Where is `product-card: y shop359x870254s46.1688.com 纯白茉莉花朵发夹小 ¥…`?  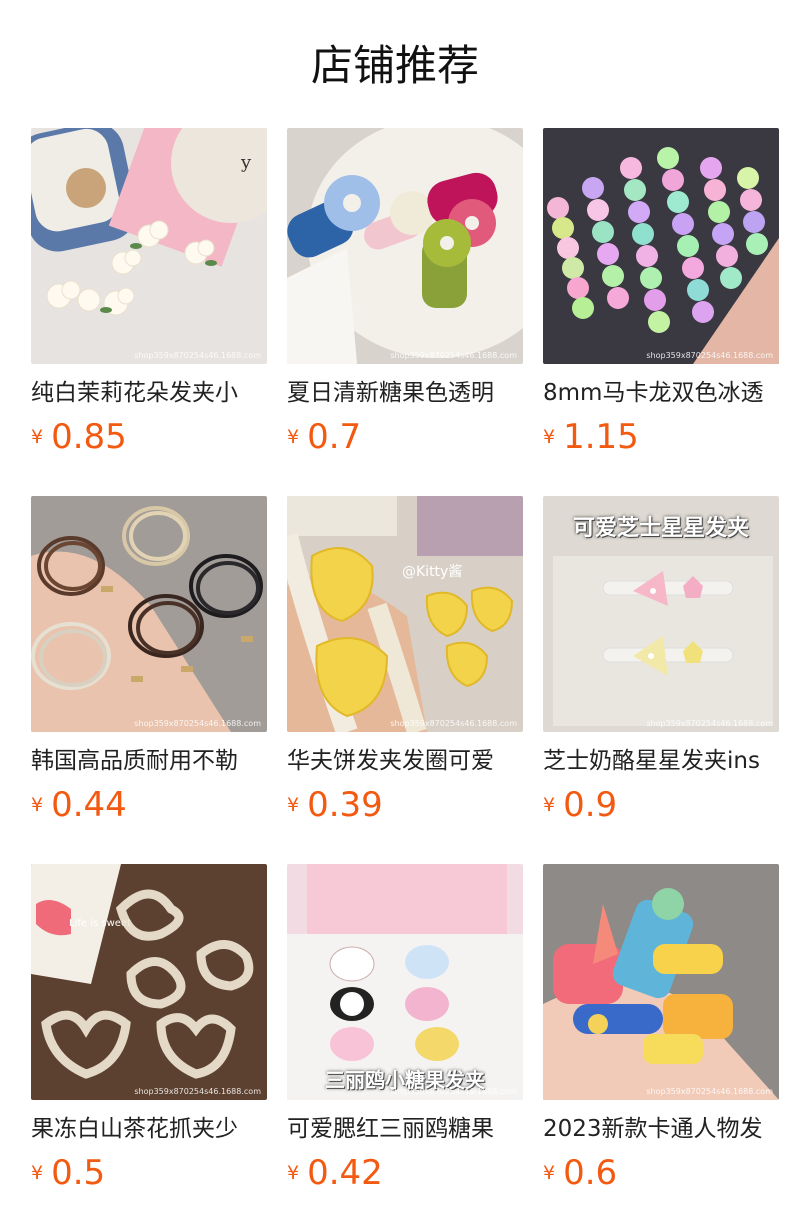 product-card: y shop359x870254s46.1688.com 纯白茉莉花朵发夹小 ¥… is located at coordinates (149, 298).